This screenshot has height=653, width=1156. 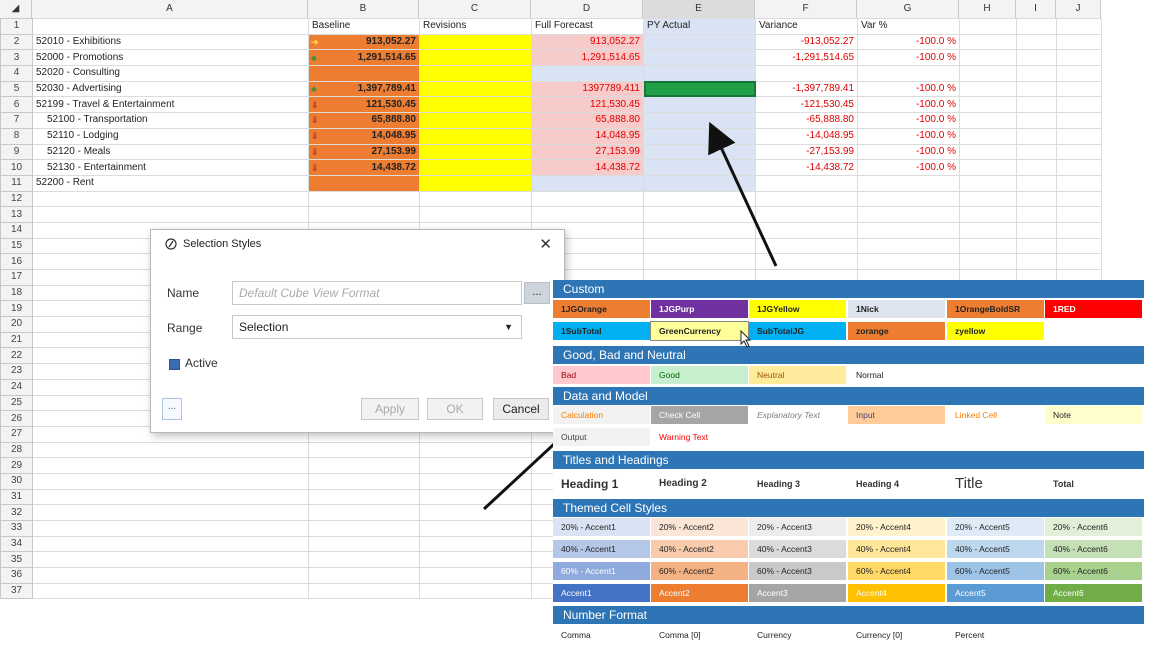 What do you see at coordinates (699, 331) in the screenshot?
I see `style-custom: GreenCurrency` at bounding box center [699, 331].